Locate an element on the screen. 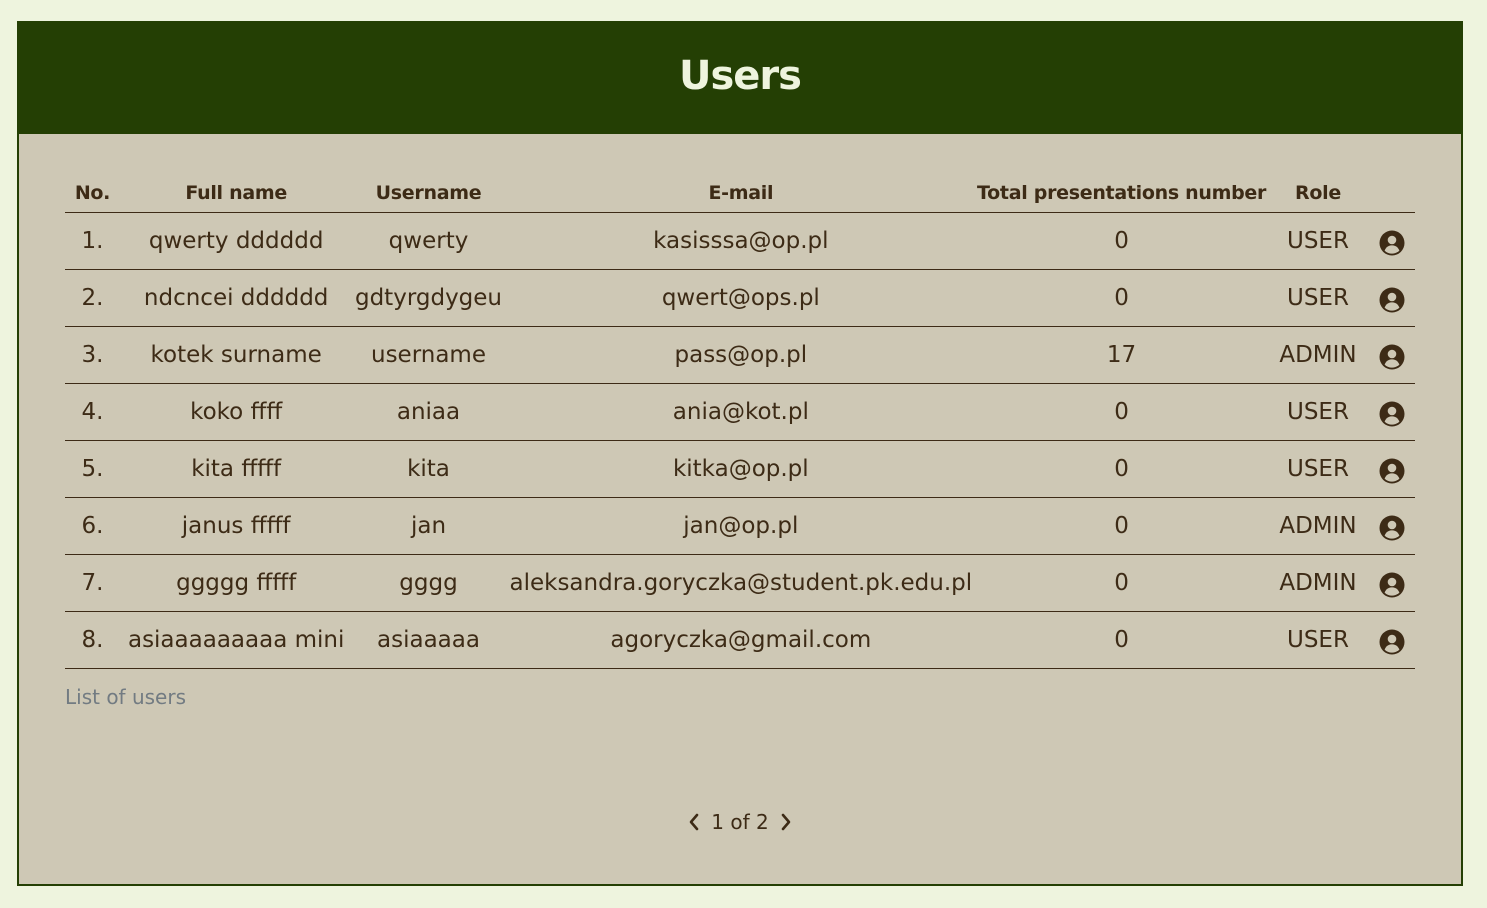  cell-email: aleksandra.goryczka@student.pk.edu.pl is located at coordinates (741, 583).